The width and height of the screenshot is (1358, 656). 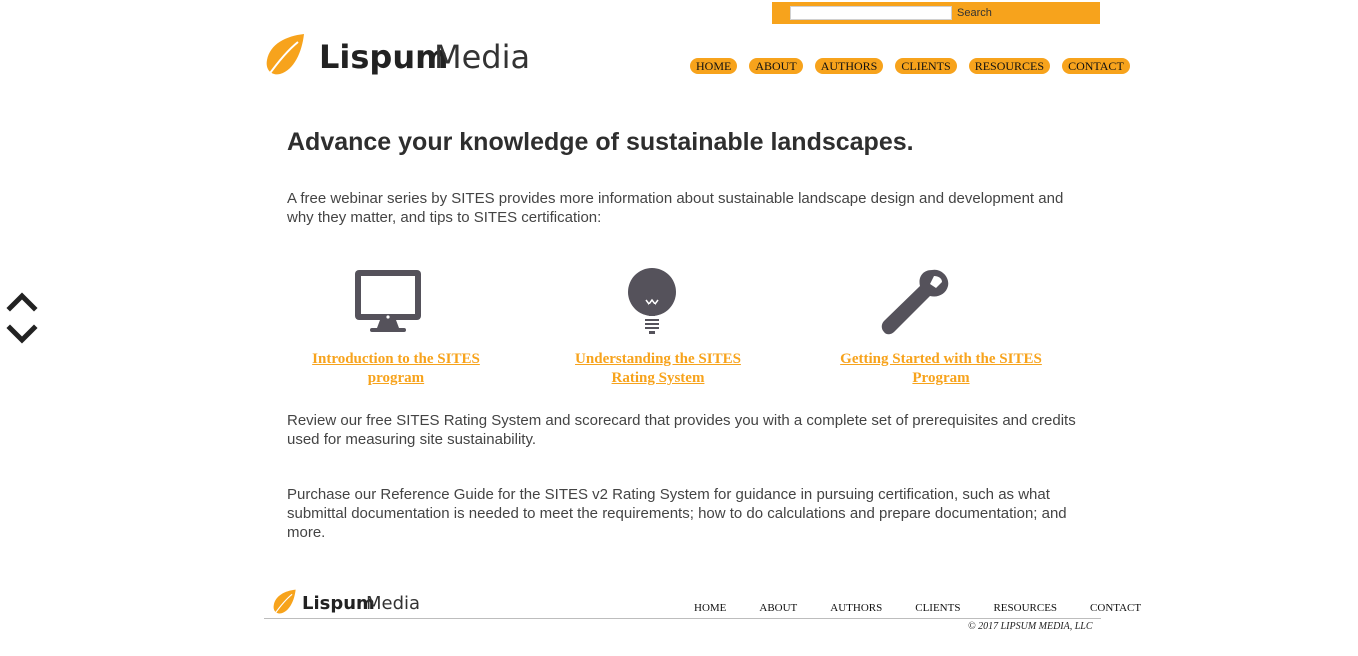 I want to click on footer-link-authors: AUTHORS, so click(x=856, y=608).